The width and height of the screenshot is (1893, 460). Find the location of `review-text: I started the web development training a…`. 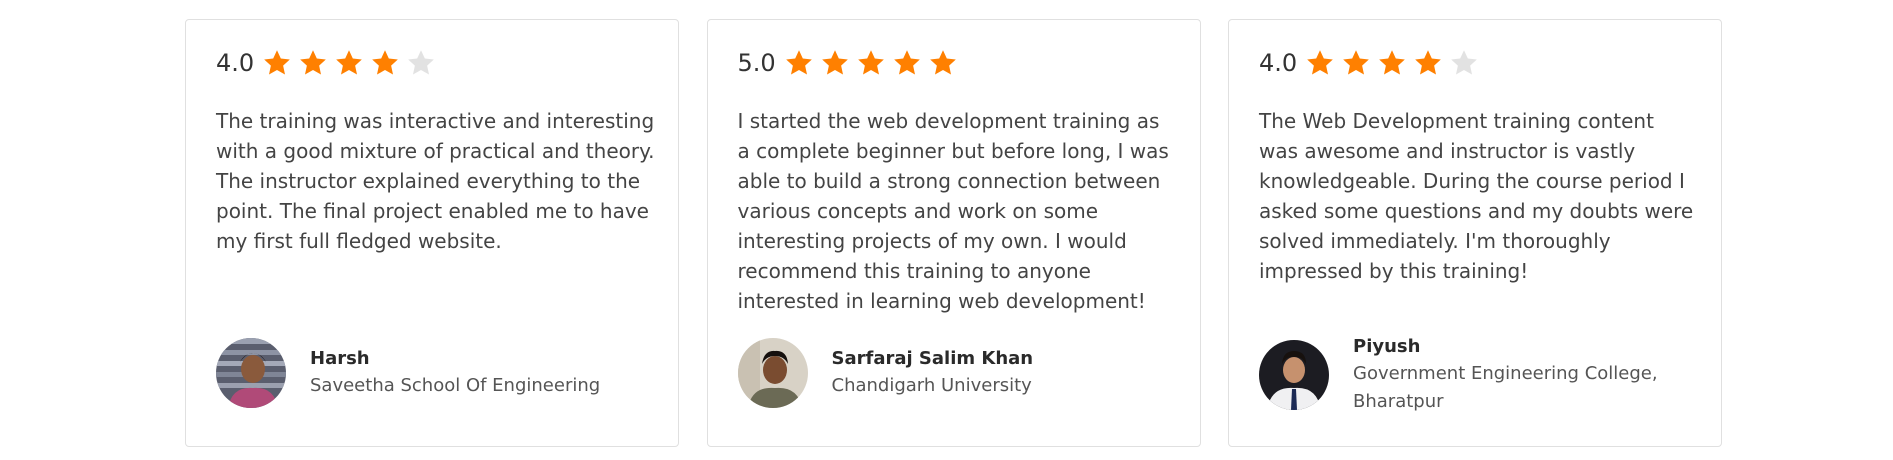

review-text: I started the web development training a… is located at coordinates (953, 211).